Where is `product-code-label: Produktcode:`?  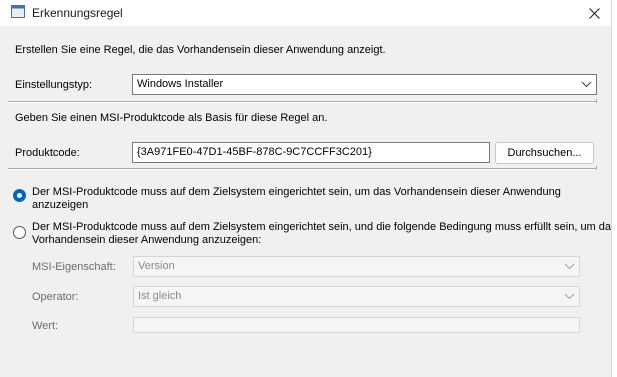
product-code-label: Produktcode: is located at coordinates (47, 153).